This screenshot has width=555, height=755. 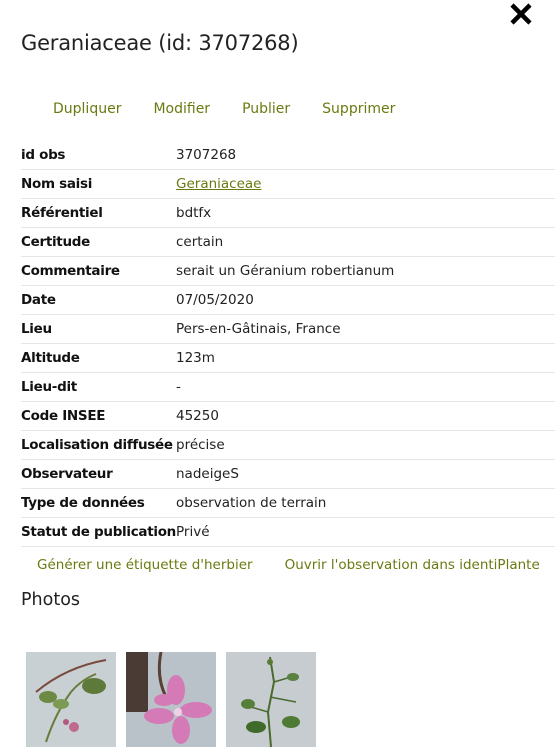 I want to click on action-bar: Dupliquer Modifier Publier Supprimer, so click(x=224, y=109).